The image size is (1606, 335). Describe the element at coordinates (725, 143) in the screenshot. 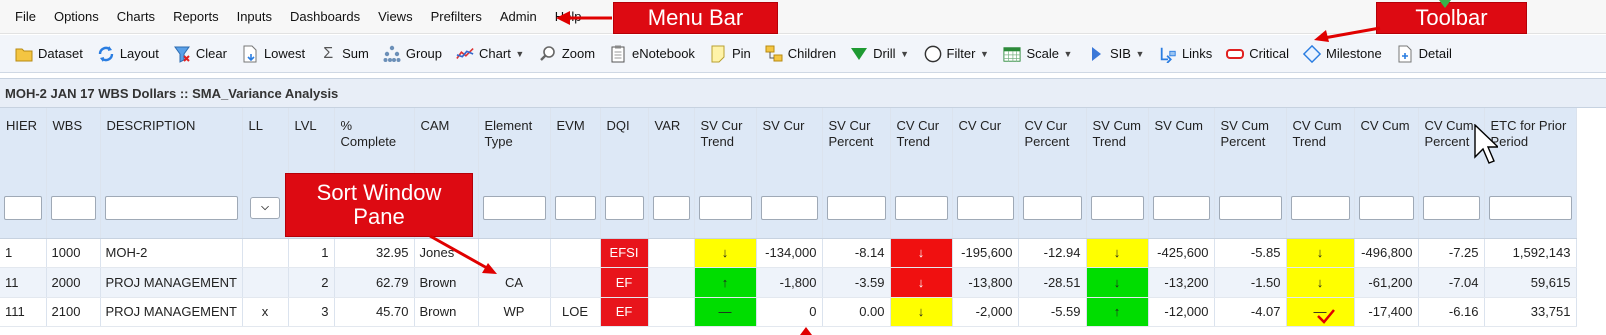

I see `col-header-sv-cur-trend: SV Cur Trend` at that location.